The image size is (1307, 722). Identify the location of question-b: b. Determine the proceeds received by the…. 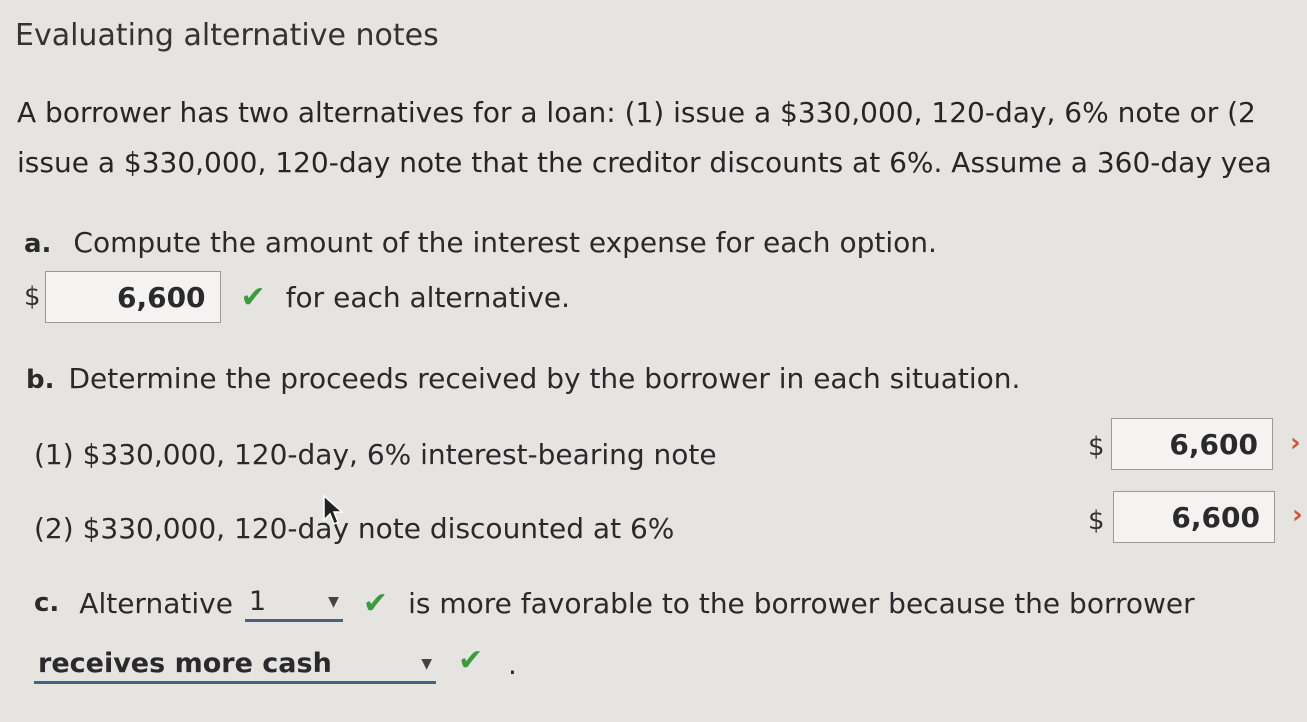
(523, 378).